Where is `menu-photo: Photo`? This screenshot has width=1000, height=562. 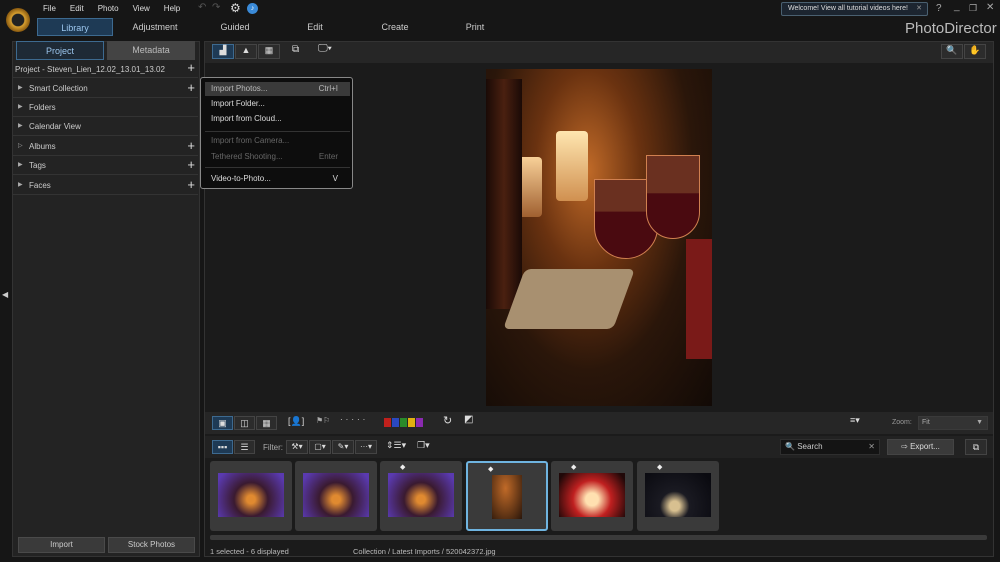 menu-photo: Photo is located at coordinates (108, 8).